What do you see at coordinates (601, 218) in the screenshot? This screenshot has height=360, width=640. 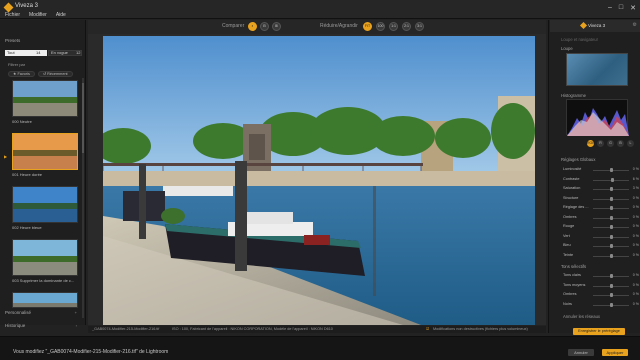 I see `slider-row: Ombres 0 %` at bounding box center [601, 218].